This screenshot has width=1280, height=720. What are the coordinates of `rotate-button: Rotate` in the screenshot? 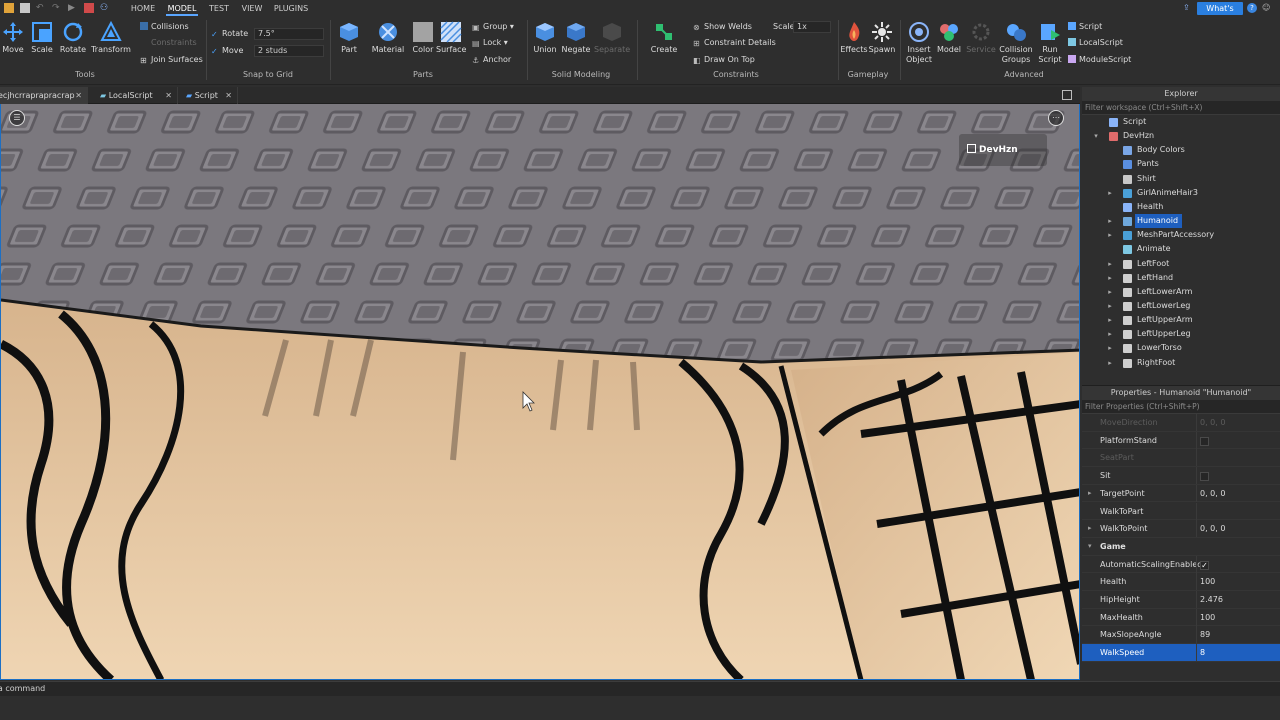 It's located at (73, 37).